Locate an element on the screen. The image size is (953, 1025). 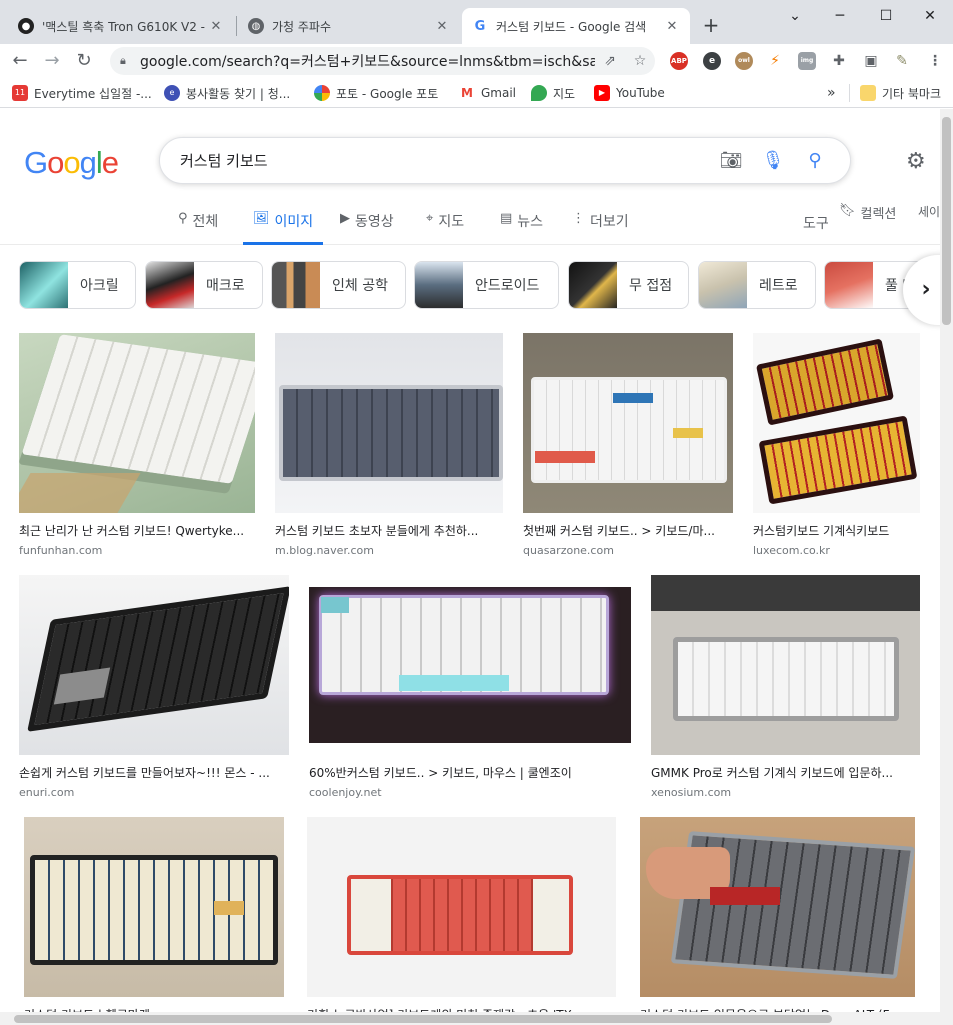
image-result: 커스텀 키보드 | 헬로마켓 is located at coordinates (154, 921).